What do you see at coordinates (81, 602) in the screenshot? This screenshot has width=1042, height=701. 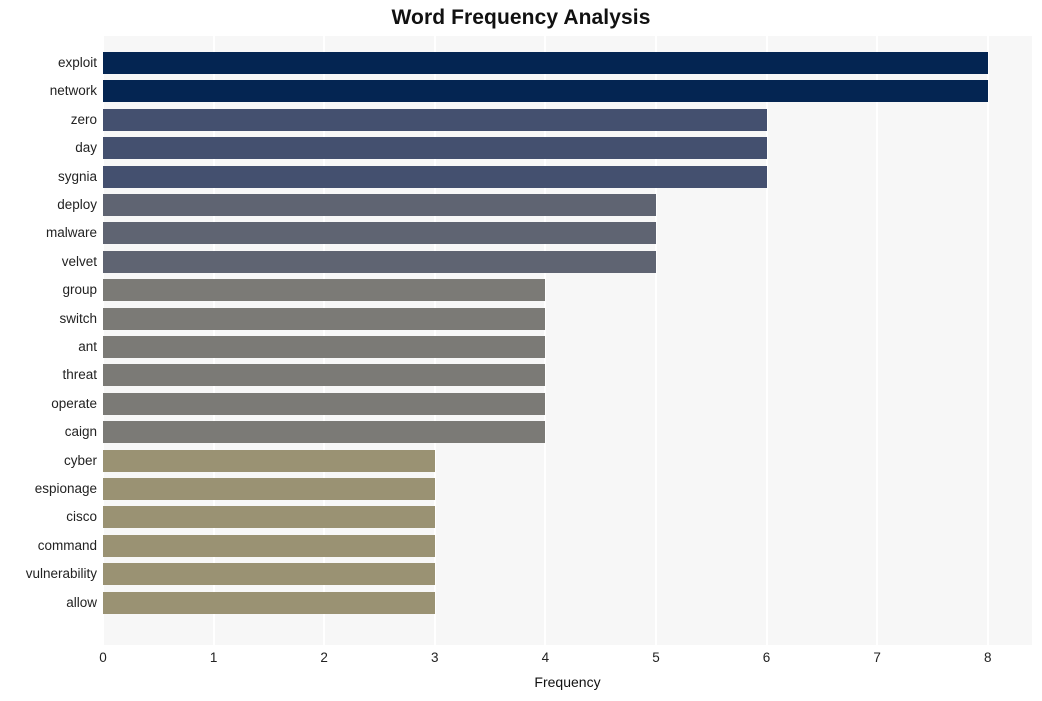 I see `y-axis-label: allow` at bounding box center [81, 602].